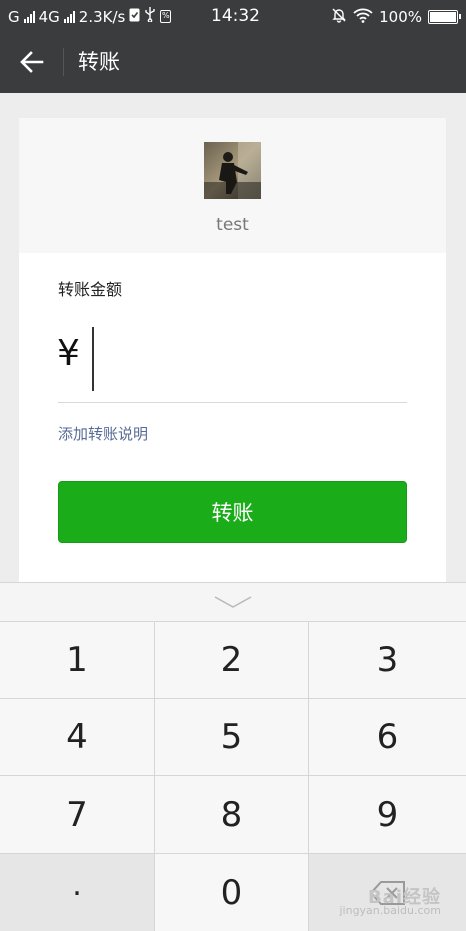  I want to click on battery-icon, so click(444, 17).